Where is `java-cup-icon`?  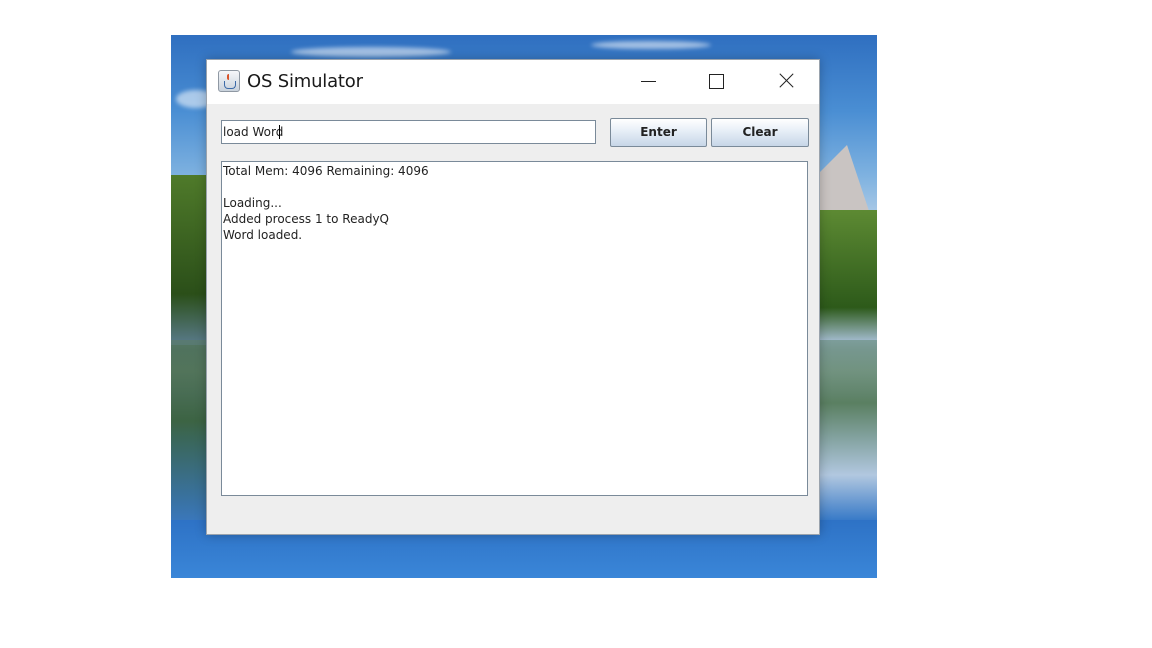 java-cup-icon is located at coordinates (229, 81).